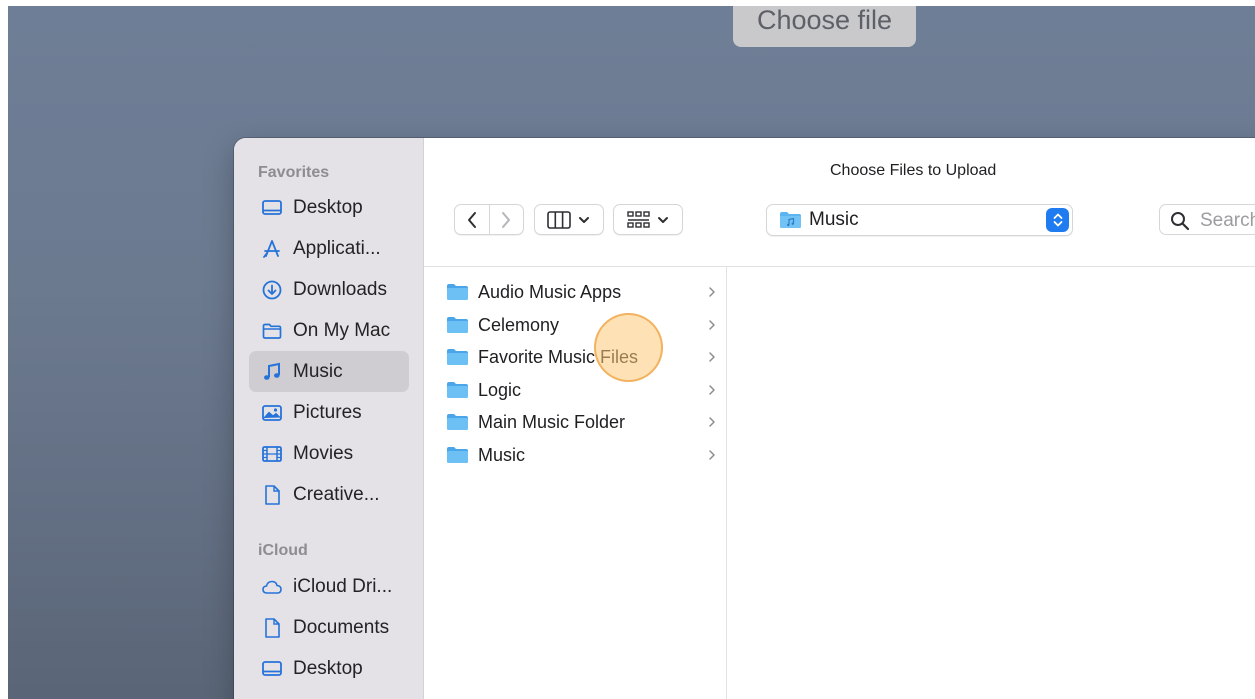  I want to click on popup-stepper-icon, so click(1057, 220).